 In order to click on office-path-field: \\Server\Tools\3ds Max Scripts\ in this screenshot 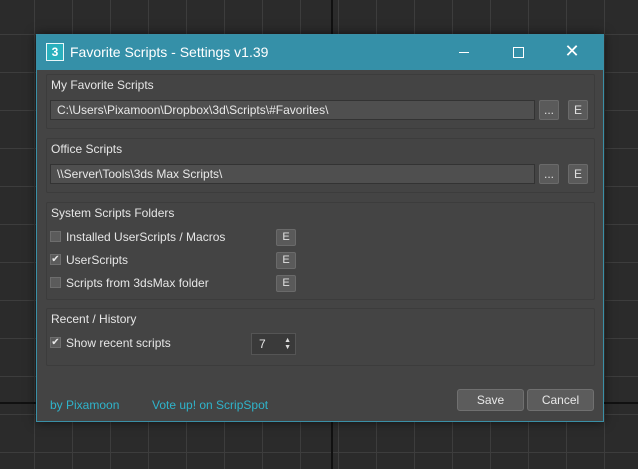, I will do `click(292, 174)`.